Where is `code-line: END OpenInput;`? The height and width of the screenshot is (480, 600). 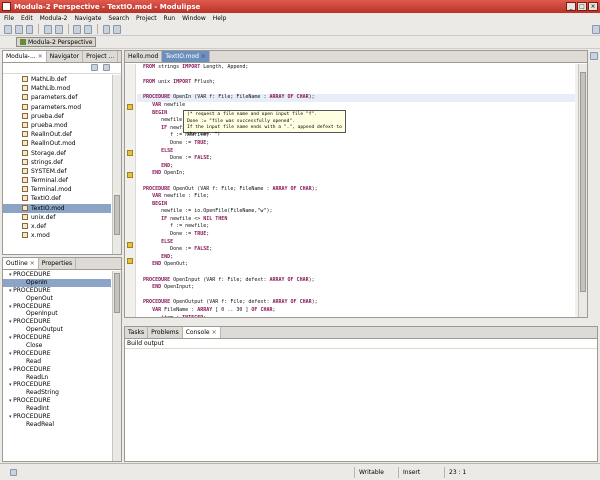 code-line: END OpenInput; is located at coordinates (356, 288).